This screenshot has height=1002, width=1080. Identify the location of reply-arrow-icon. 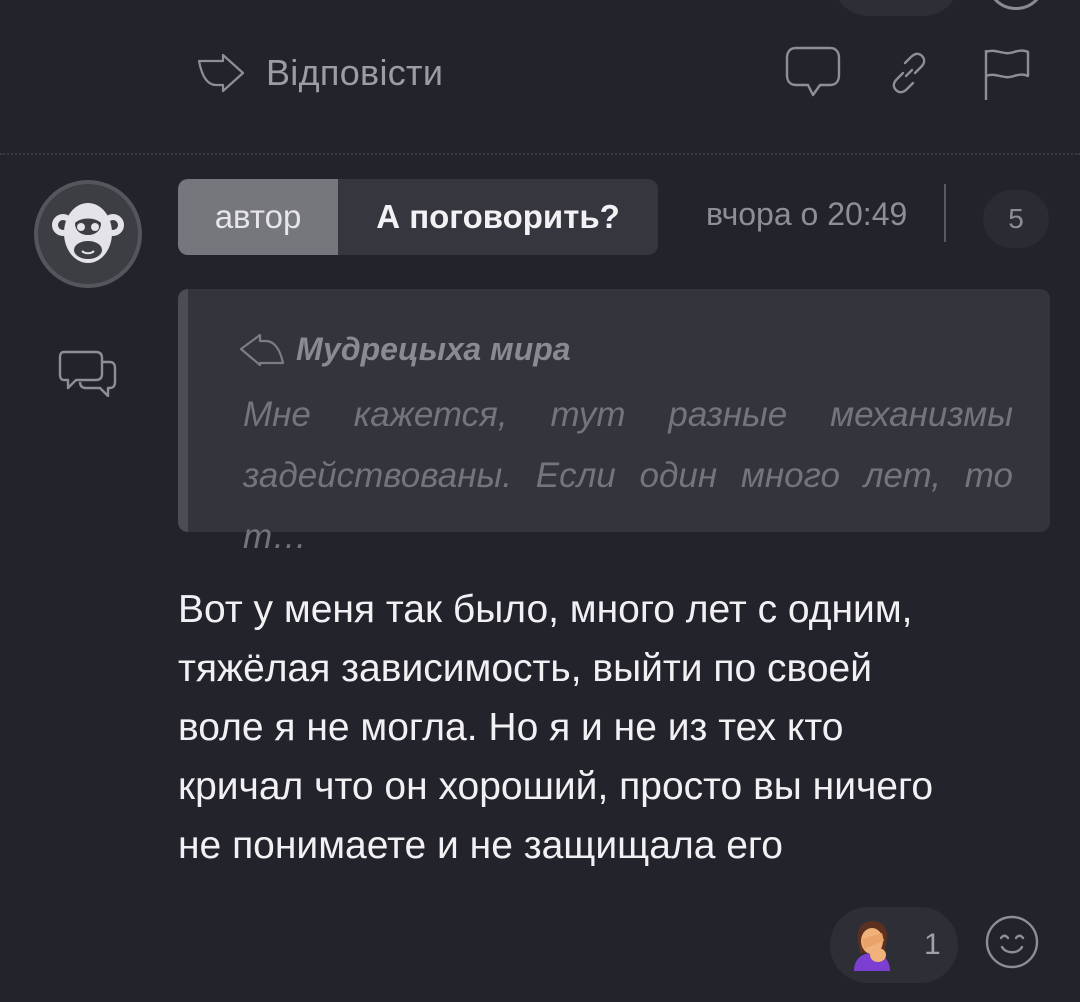
(221, 73).